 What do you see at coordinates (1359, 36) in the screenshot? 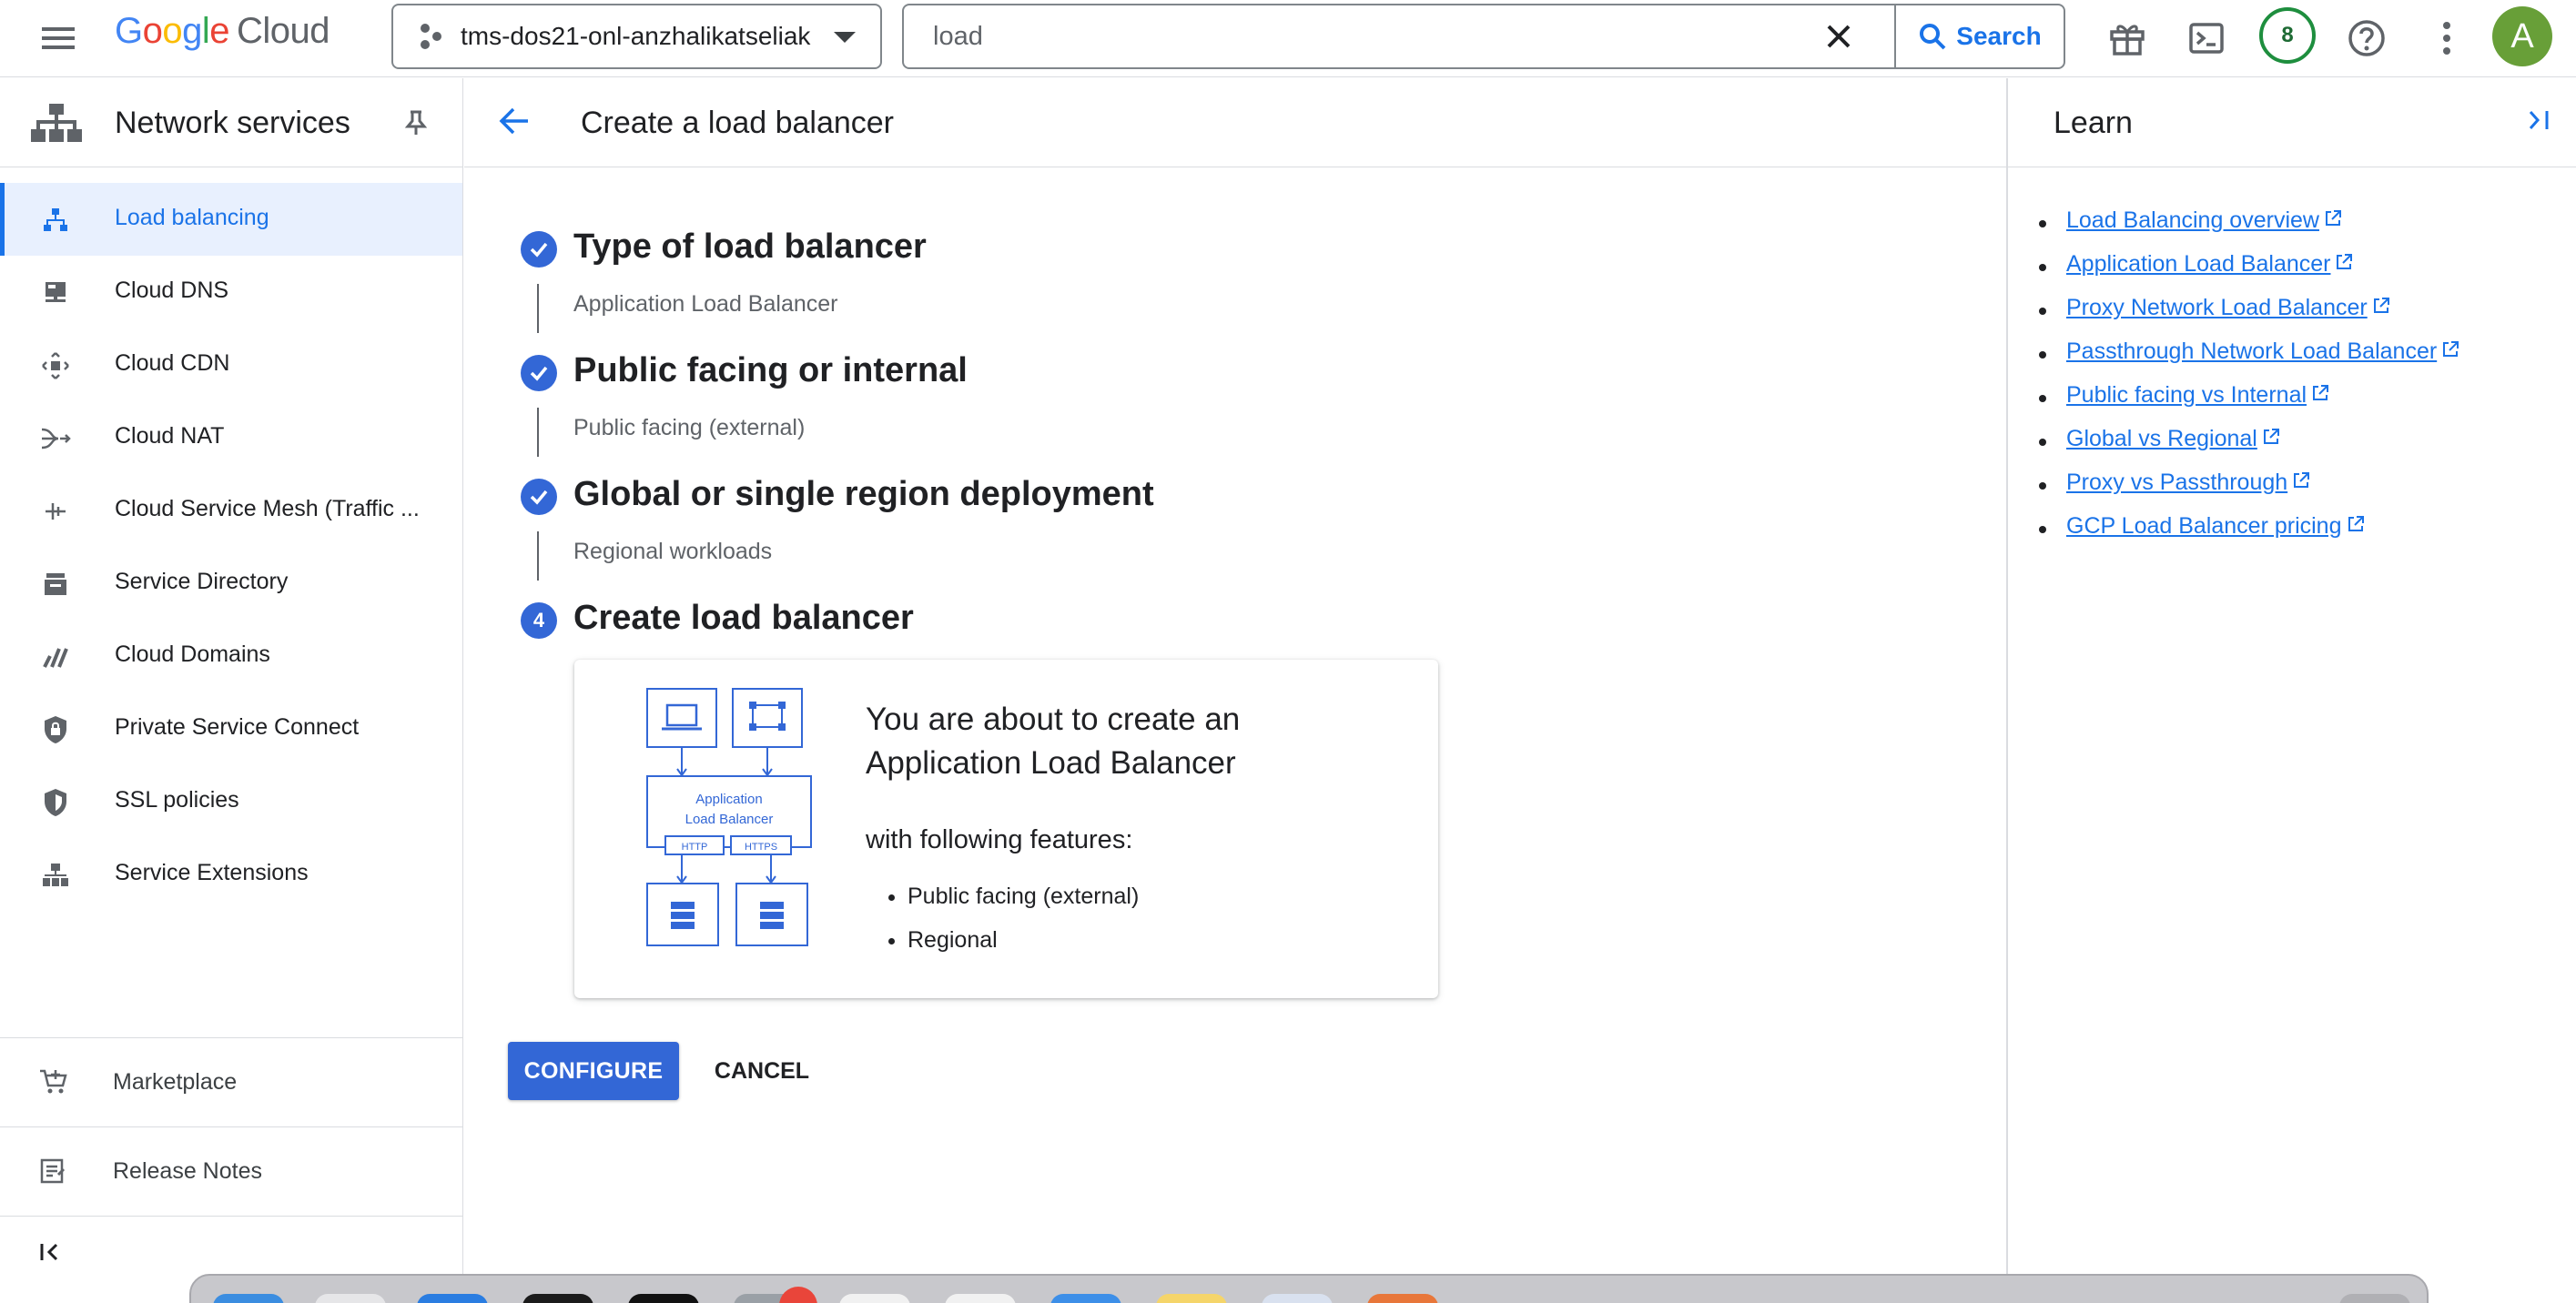
I see `search-input` at bounding box center [1359, 36].